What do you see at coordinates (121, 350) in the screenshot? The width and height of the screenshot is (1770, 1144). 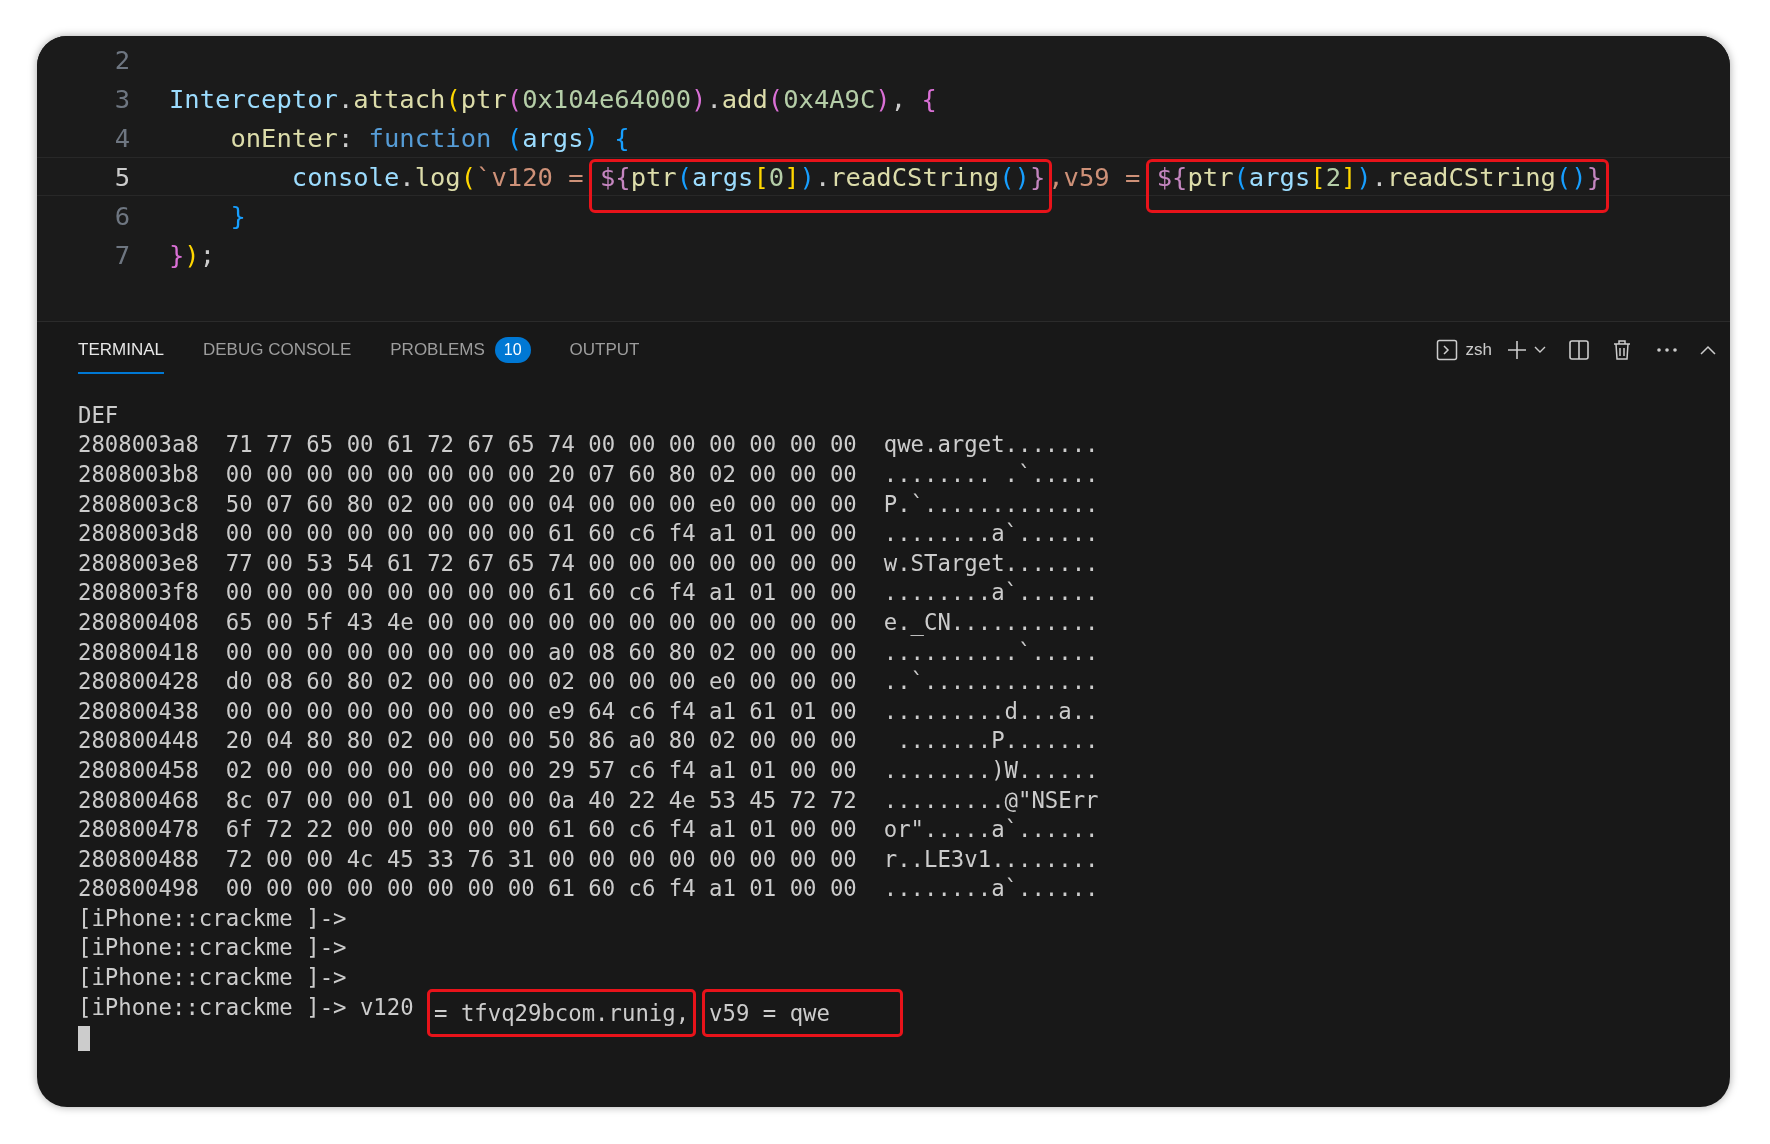 I see `panel-tab: TERMINAL` at bounding box center [121, 350].